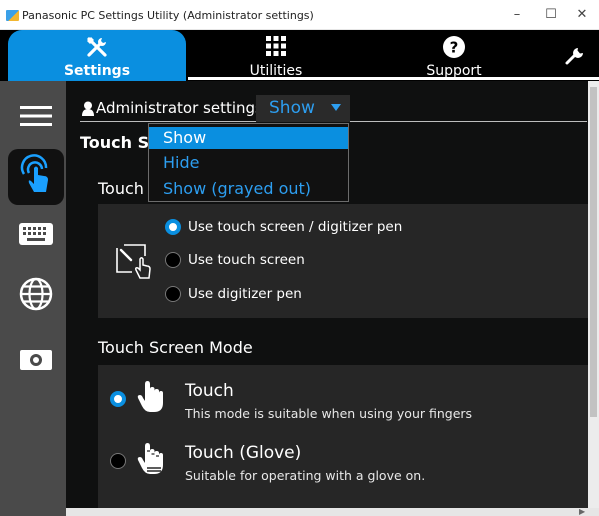  I want to click on keyboard-icon, so click(36, 236).